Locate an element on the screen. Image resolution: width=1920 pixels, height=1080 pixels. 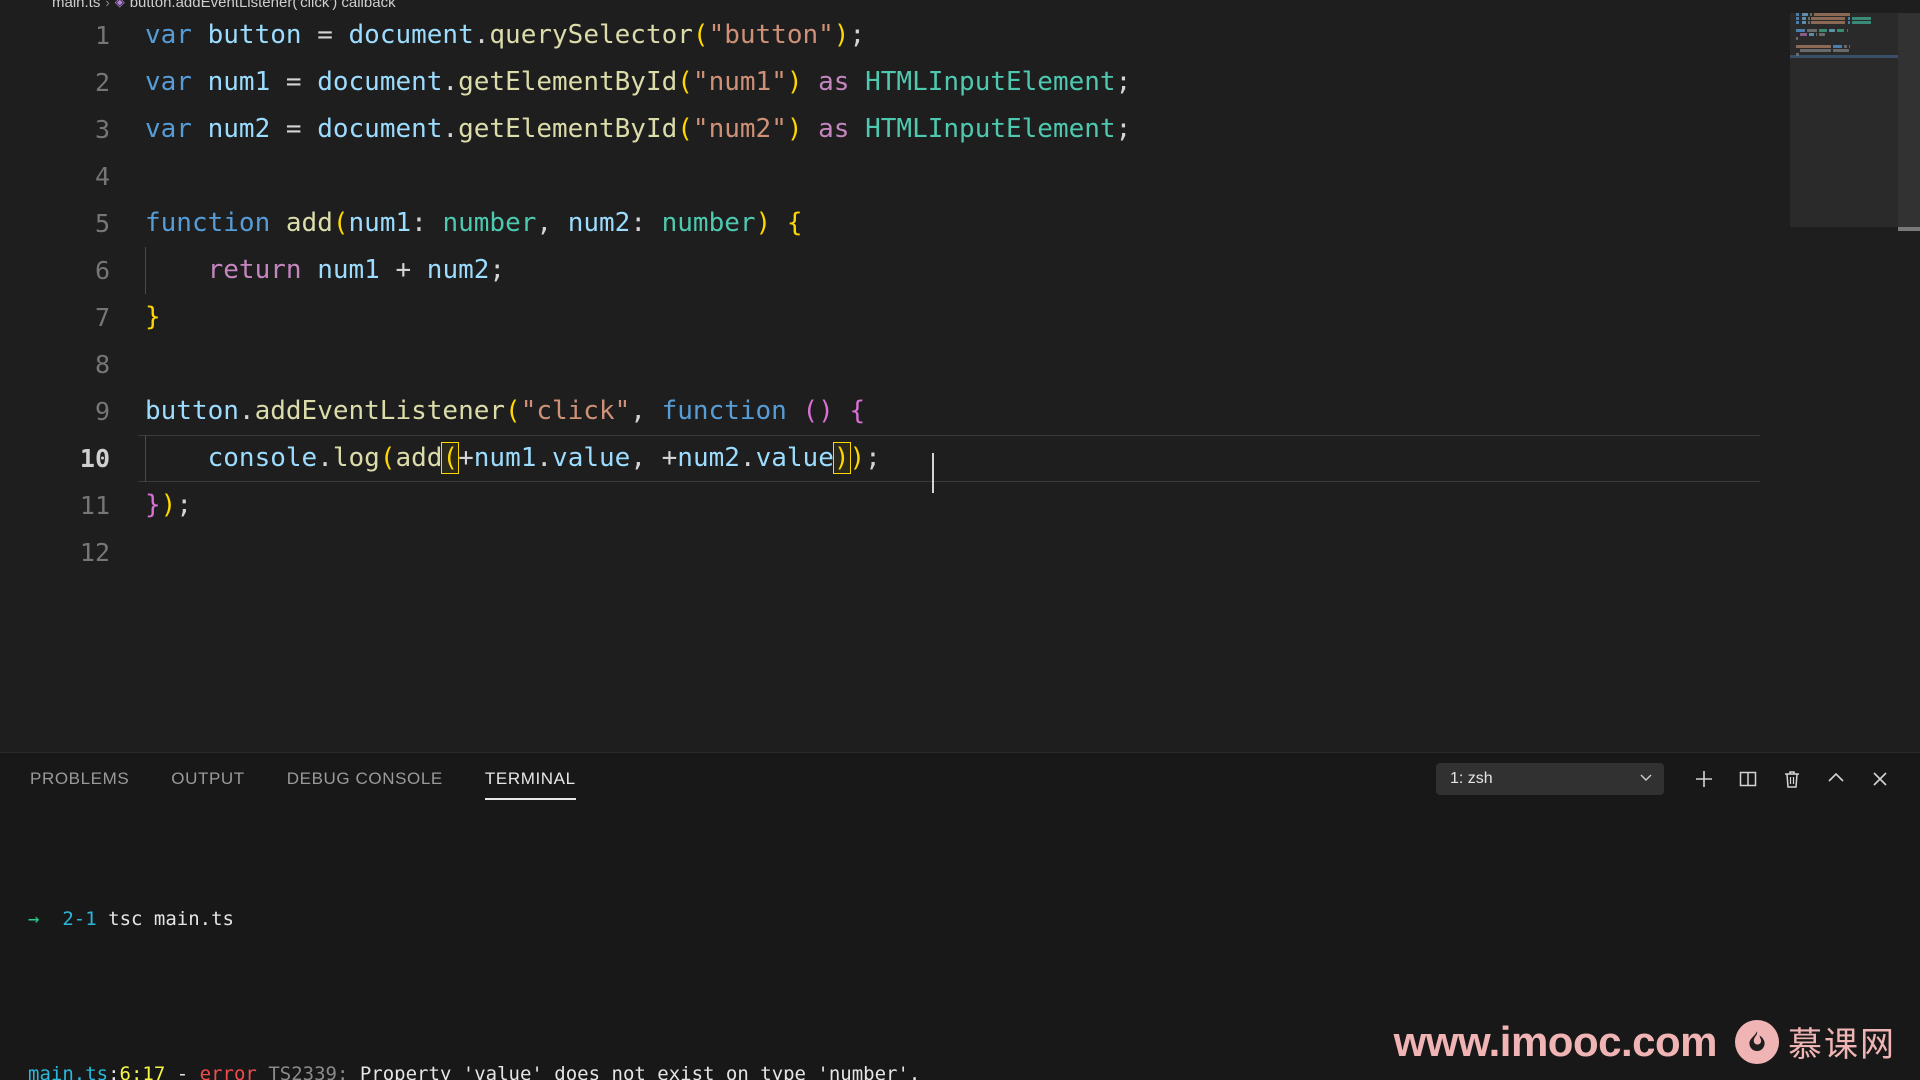
close-panel-icon is located at coordinates (1880, 779).